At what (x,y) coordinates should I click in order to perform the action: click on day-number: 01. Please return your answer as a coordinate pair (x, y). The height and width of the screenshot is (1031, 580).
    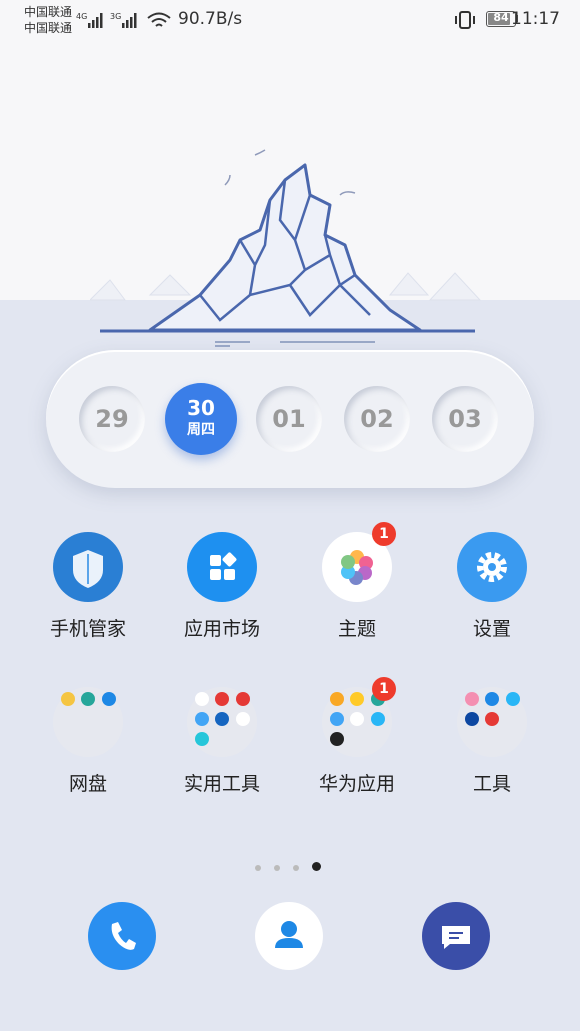
    Looking at the image, I should click on (289, 419).